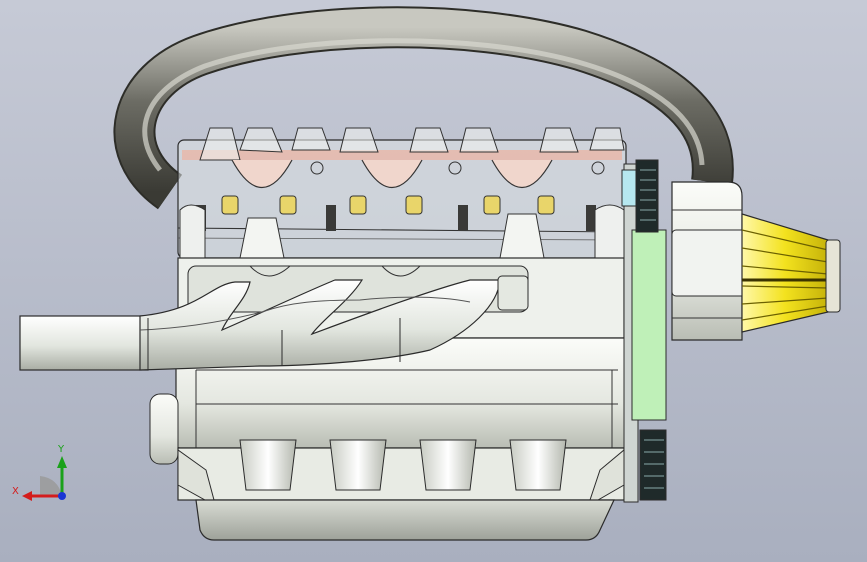 This screenshot has width=867, height=562. Describe the element at coordinates (61, 449) in the screenshot. I see `y-axis-label: Y` at that location.